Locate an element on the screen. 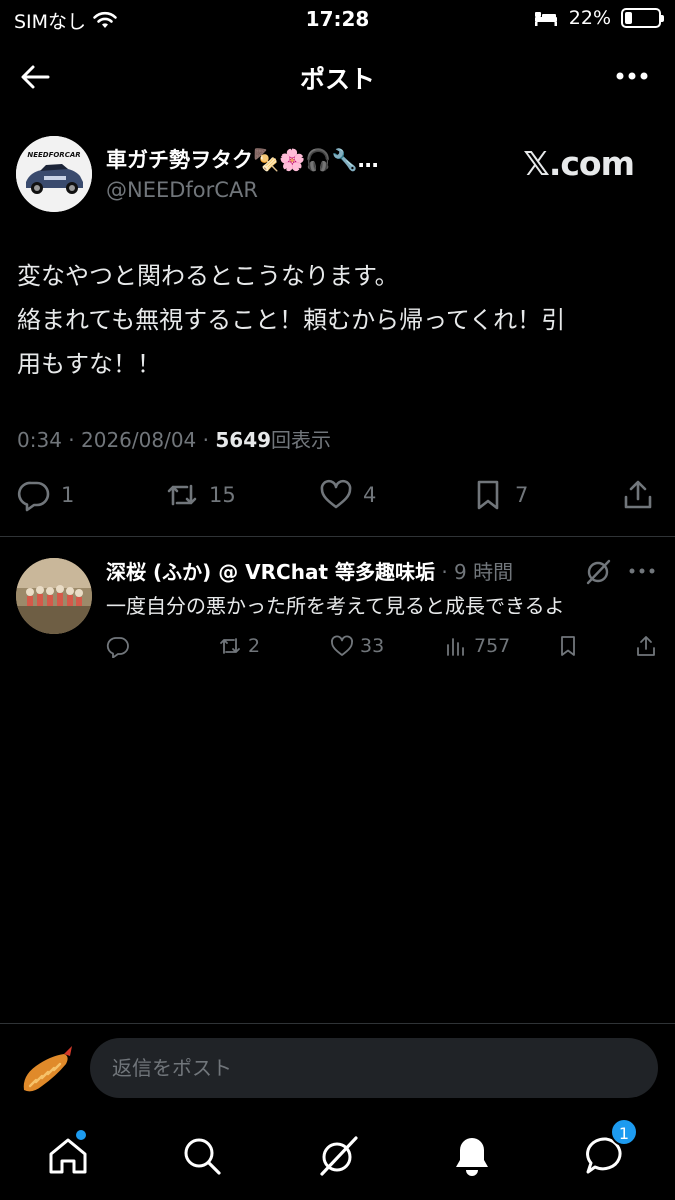  tab-home is located at coordinates (68, 1154).